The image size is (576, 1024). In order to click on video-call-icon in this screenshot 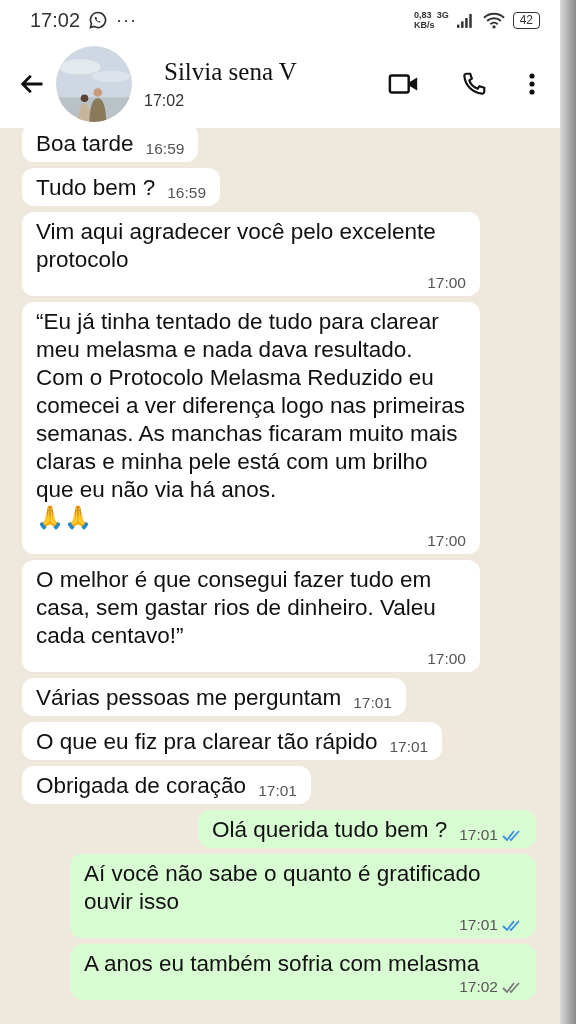, I will do `click(404, 84)`.